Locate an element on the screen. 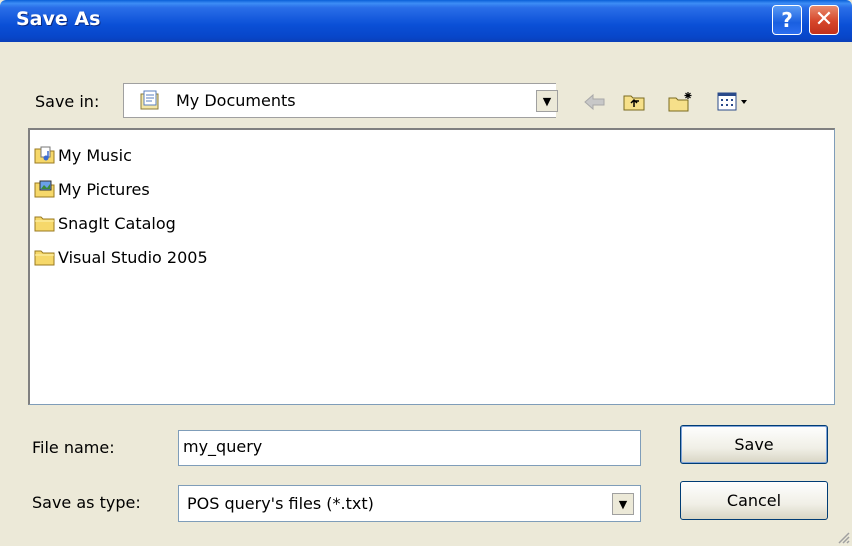 The height and width of the screenshot is (546, 852). pictures-folder-icon is located at coordinates (44, 189).